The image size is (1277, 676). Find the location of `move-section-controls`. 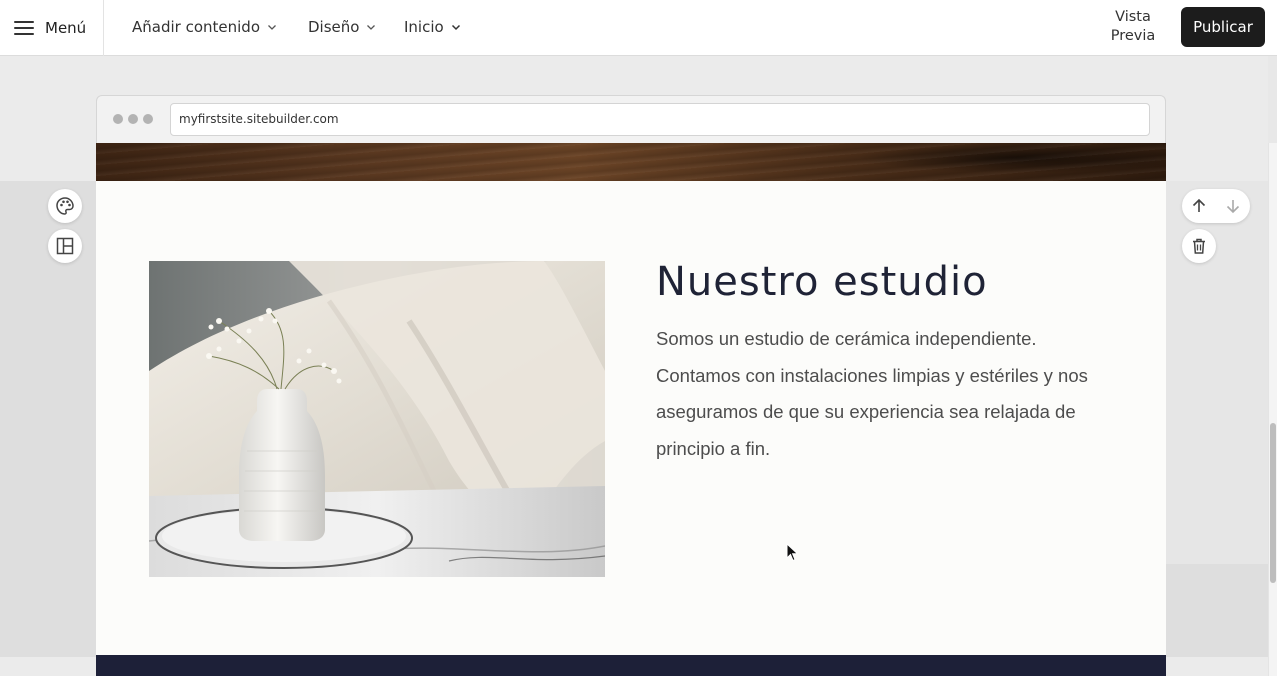

move-section-controls is located at coordinates (1216, 206).